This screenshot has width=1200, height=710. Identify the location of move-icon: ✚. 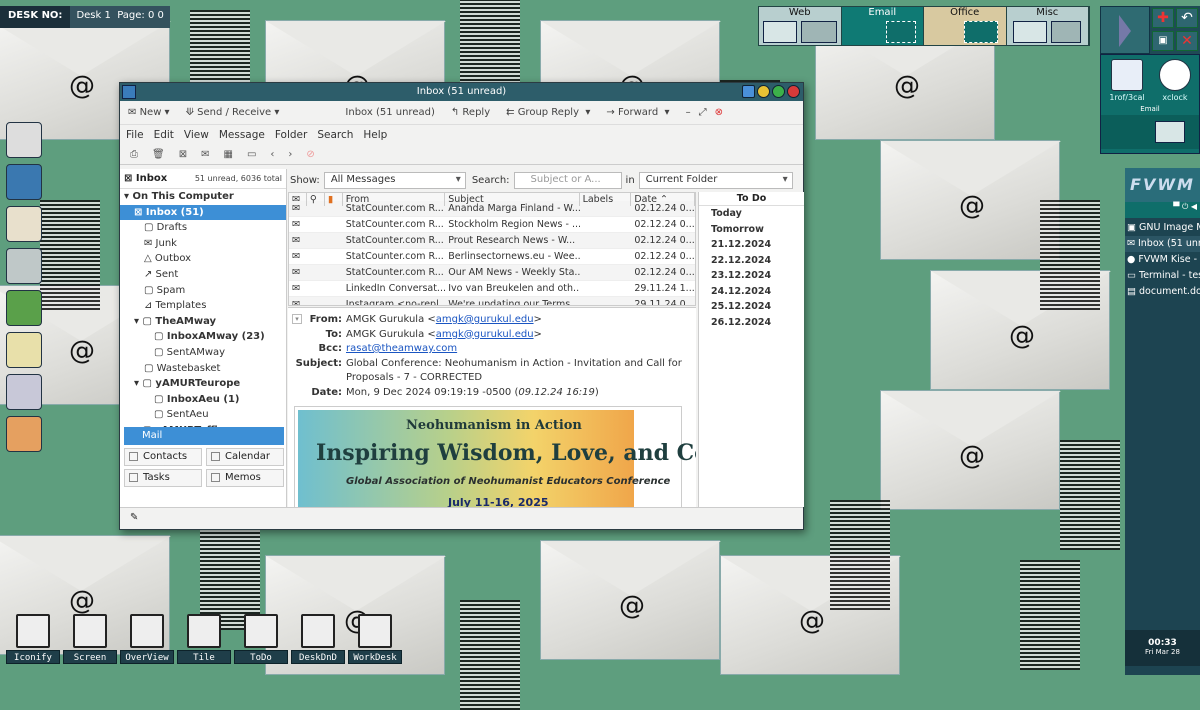
(1163, 18).